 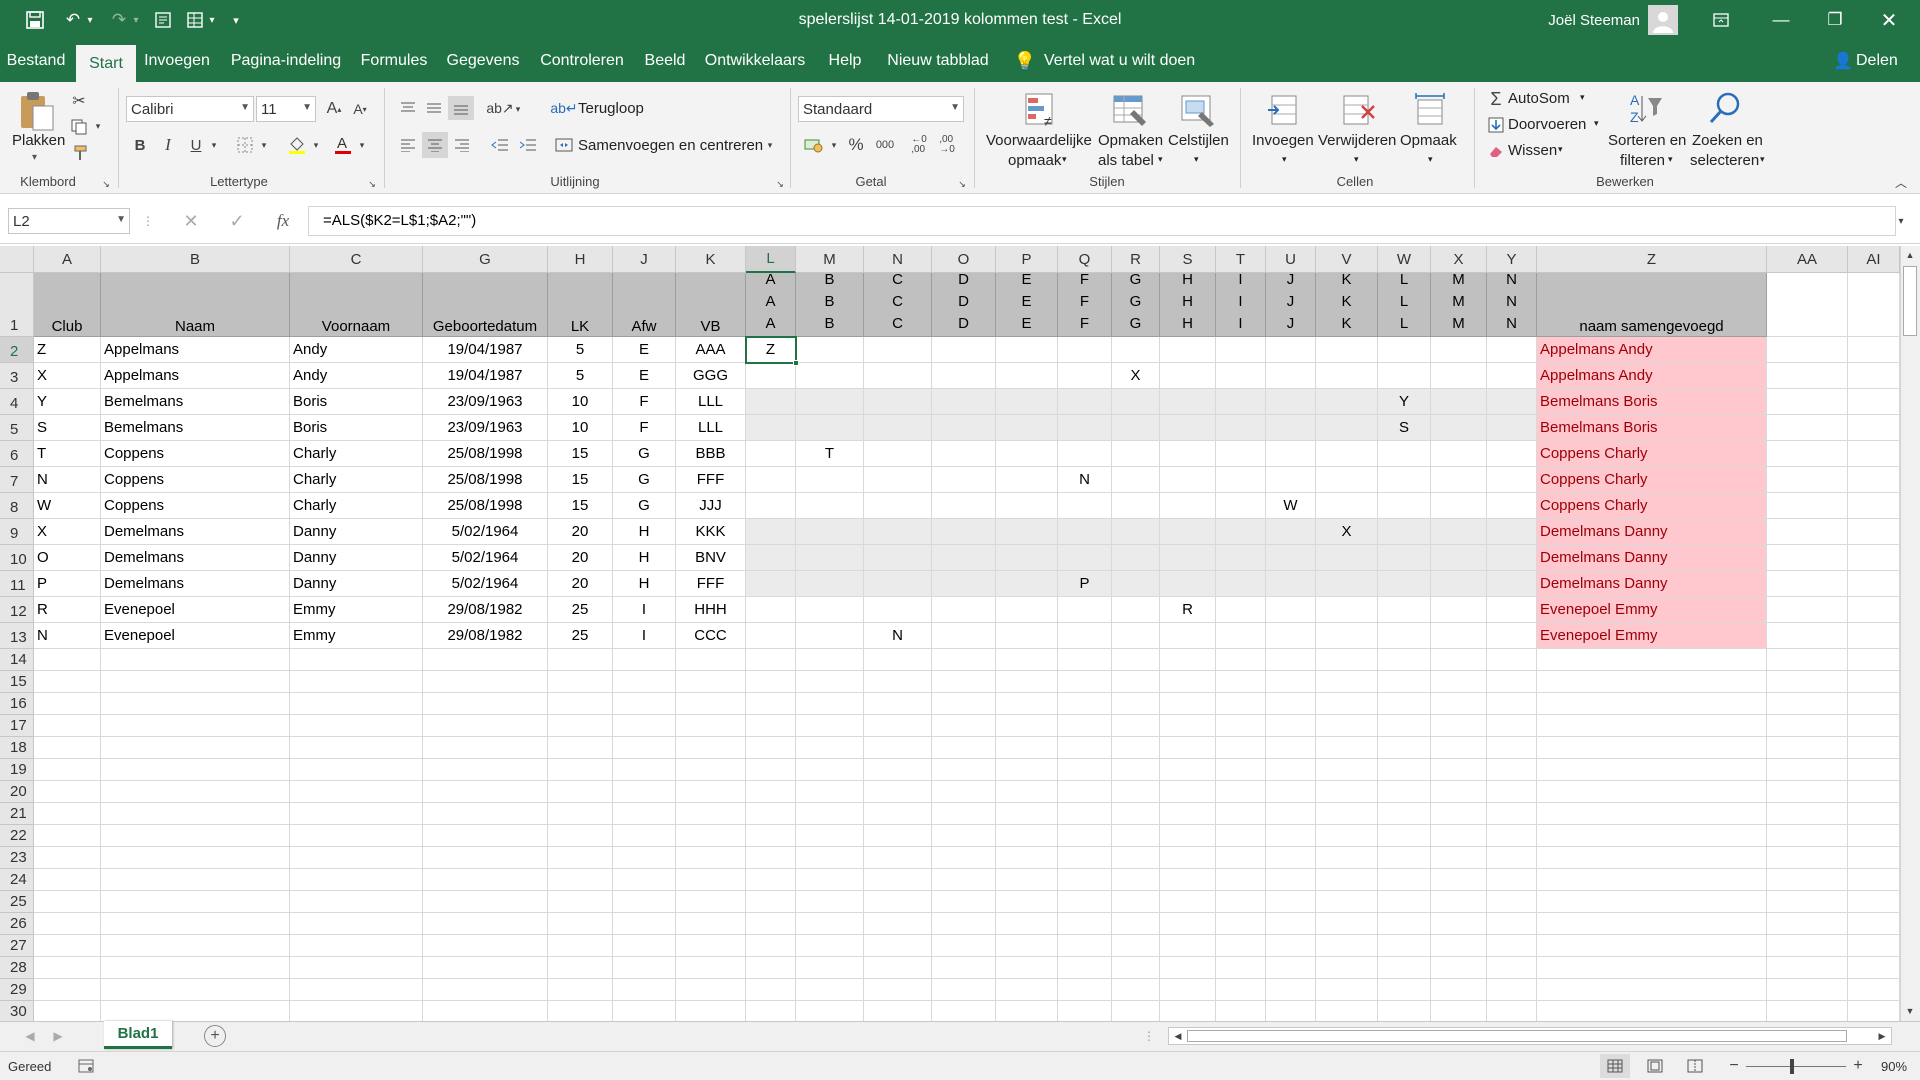 I want to click on cell-c: Danny, so click(x=356, y=558).